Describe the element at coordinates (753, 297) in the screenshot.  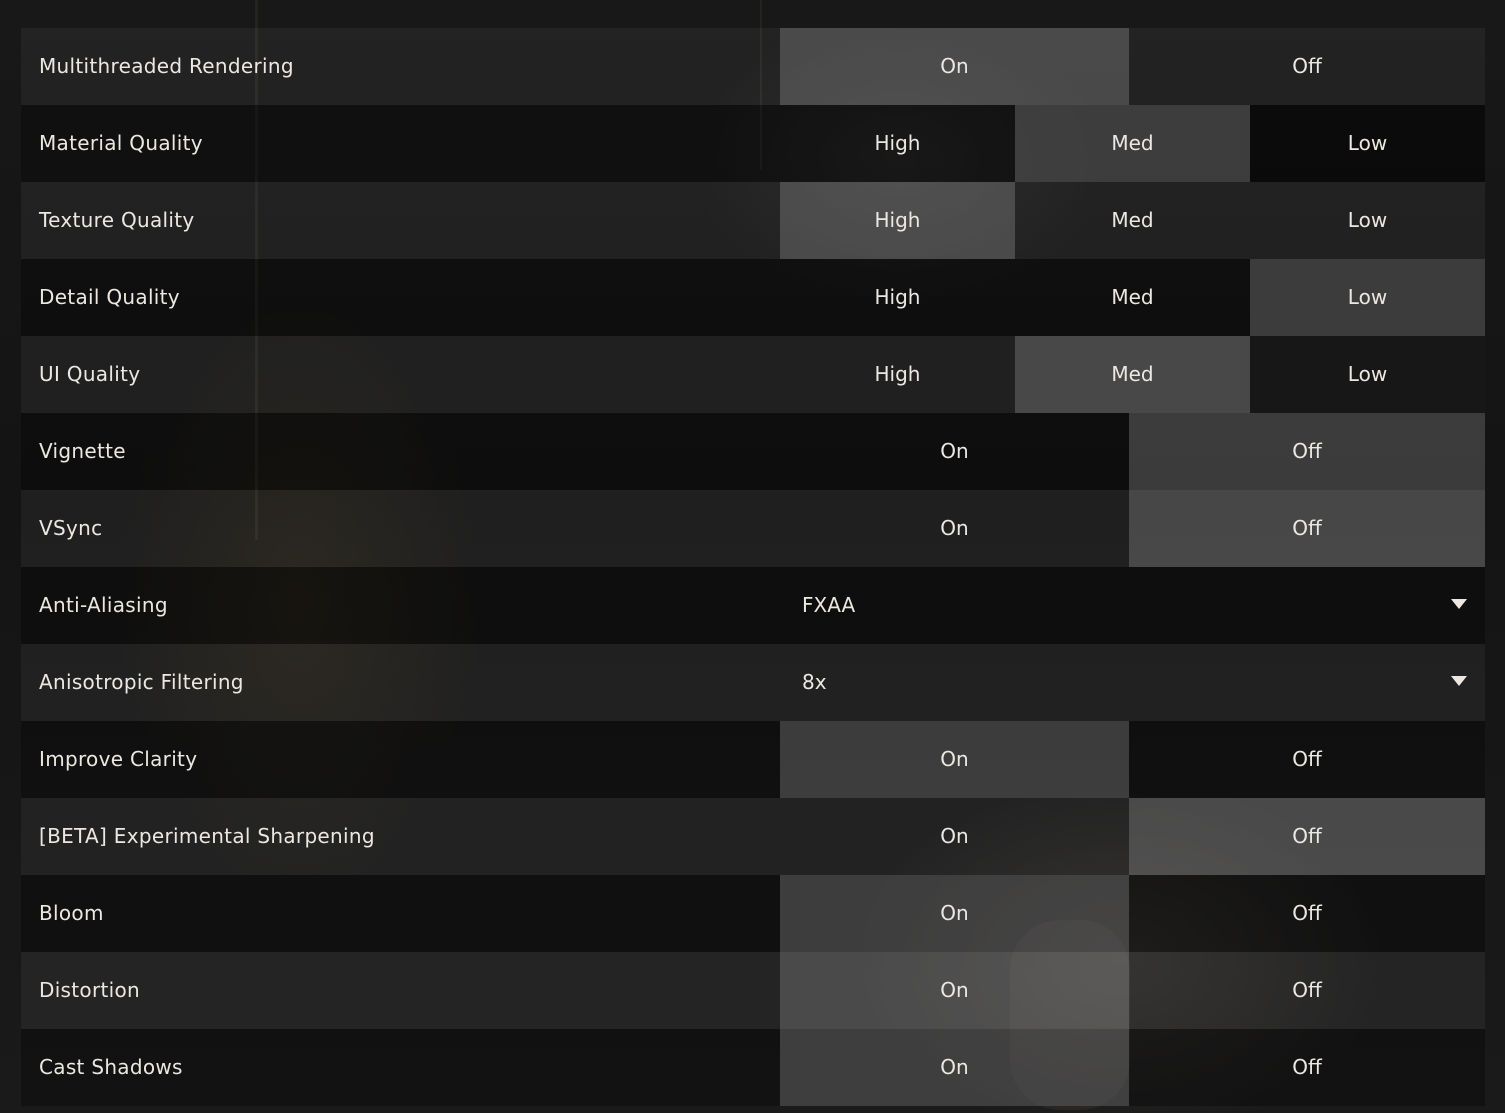
I see `setting-row-detail-quality: Detail Quality High Med Low` at that location.